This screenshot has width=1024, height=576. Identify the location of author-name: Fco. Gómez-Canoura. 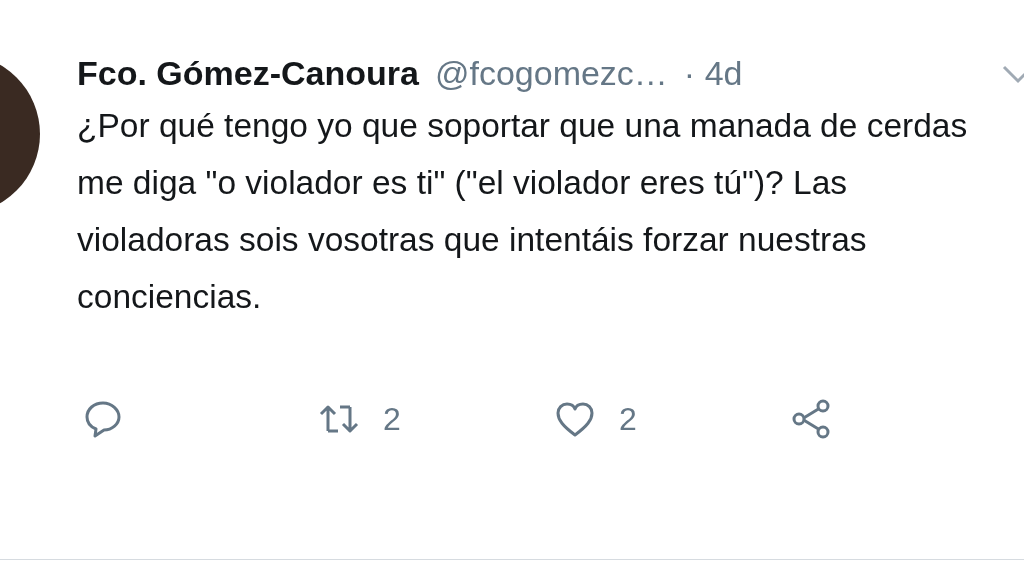
(248, 73).